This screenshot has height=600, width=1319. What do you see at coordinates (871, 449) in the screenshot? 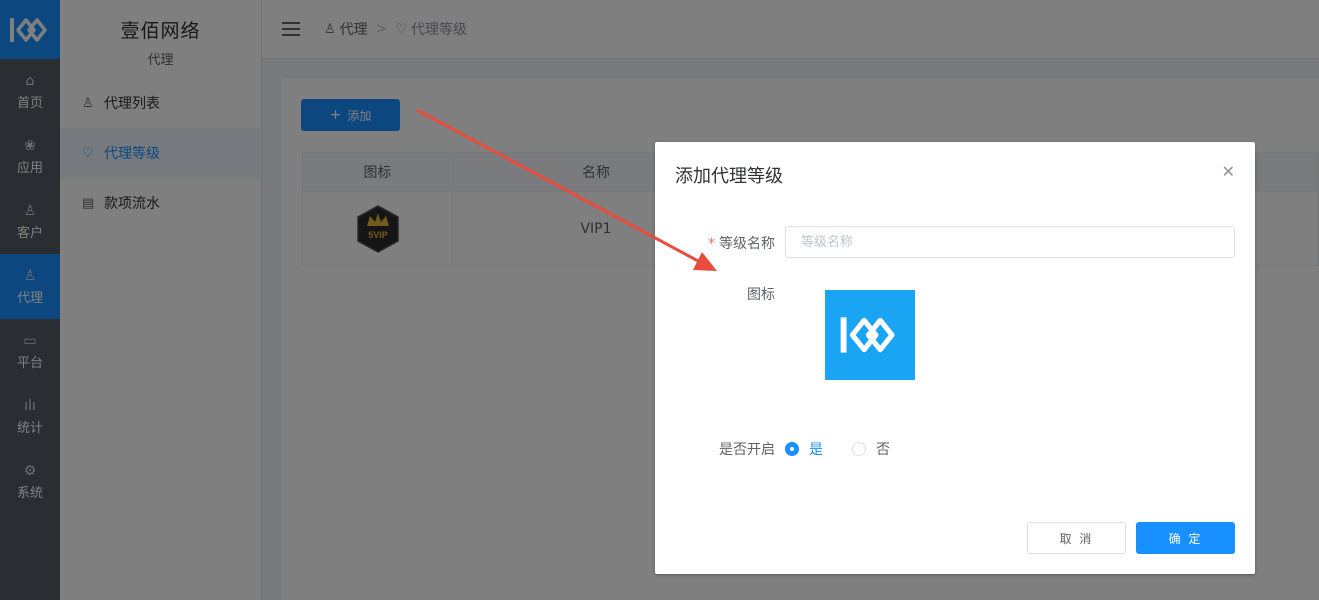
I see `radio-no: 否` at bounding box center [871, 449].